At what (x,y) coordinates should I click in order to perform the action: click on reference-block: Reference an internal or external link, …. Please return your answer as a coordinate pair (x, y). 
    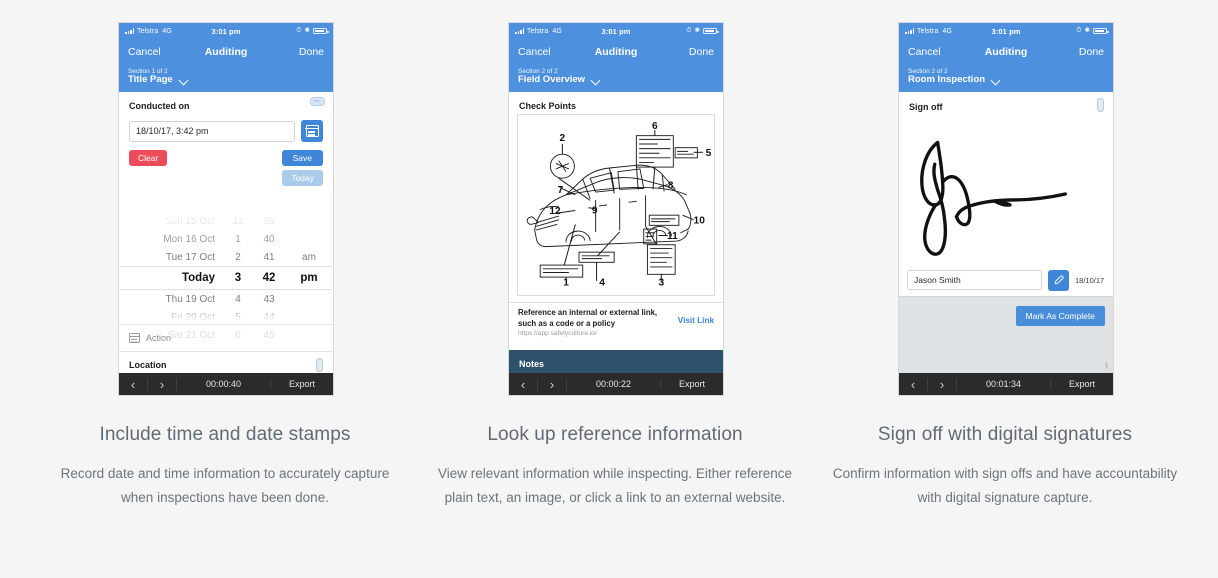
    Looking at the image, I should click on (616, 322).